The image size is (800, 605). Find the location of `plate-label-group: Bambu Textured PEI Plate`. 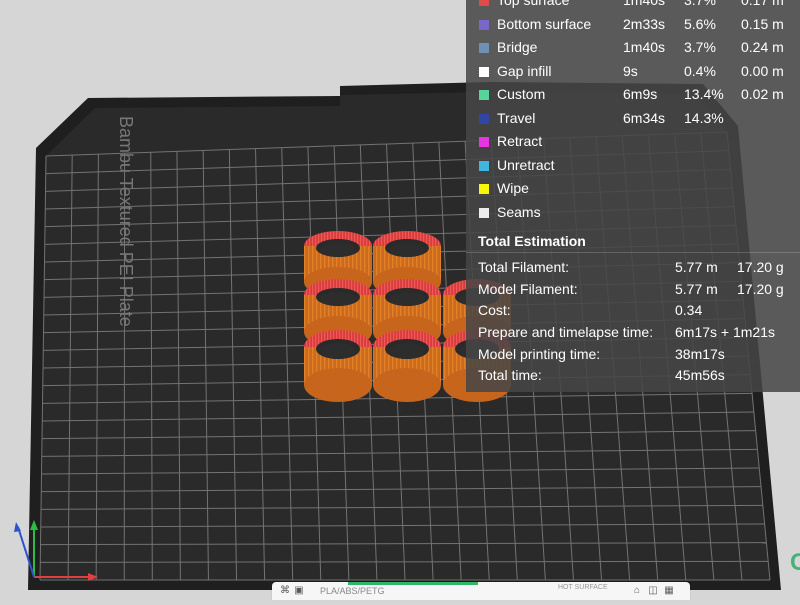

plate-label-group: Bambu Textured PEI Plate is located at coordinates (126, 221).